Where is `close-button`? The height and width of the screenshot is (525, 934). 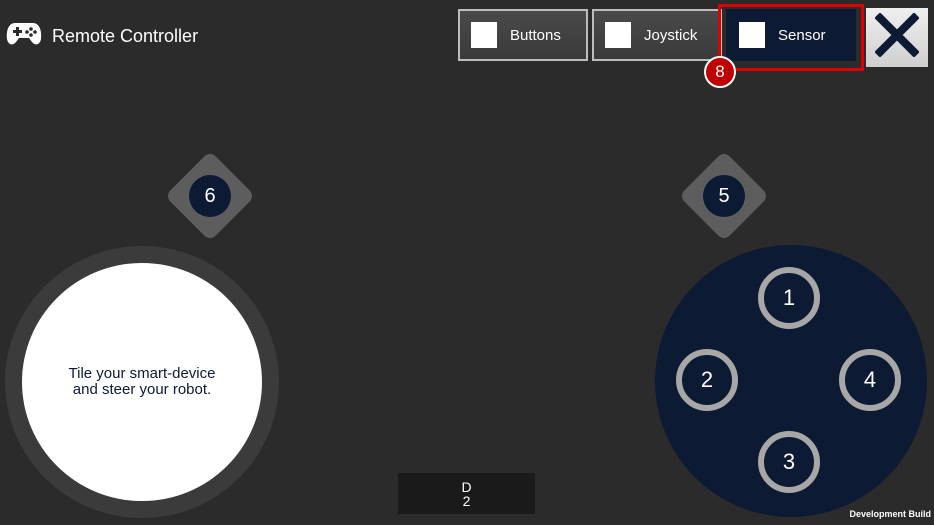
close-button is located at coordinates (897, 37).